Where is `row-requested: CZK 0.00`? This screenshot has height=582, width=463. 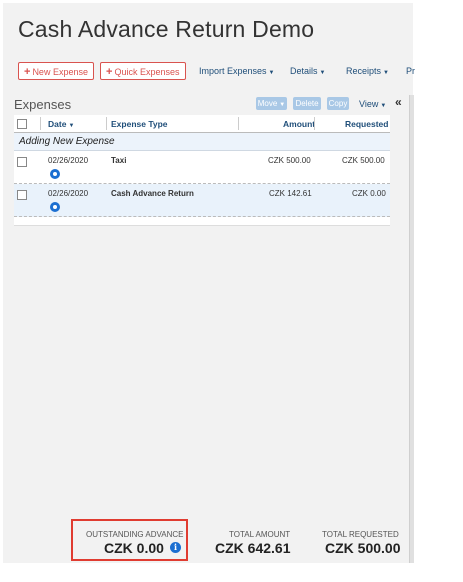
row-requested: CZK 0.00 is located at coordinates (369, 193).